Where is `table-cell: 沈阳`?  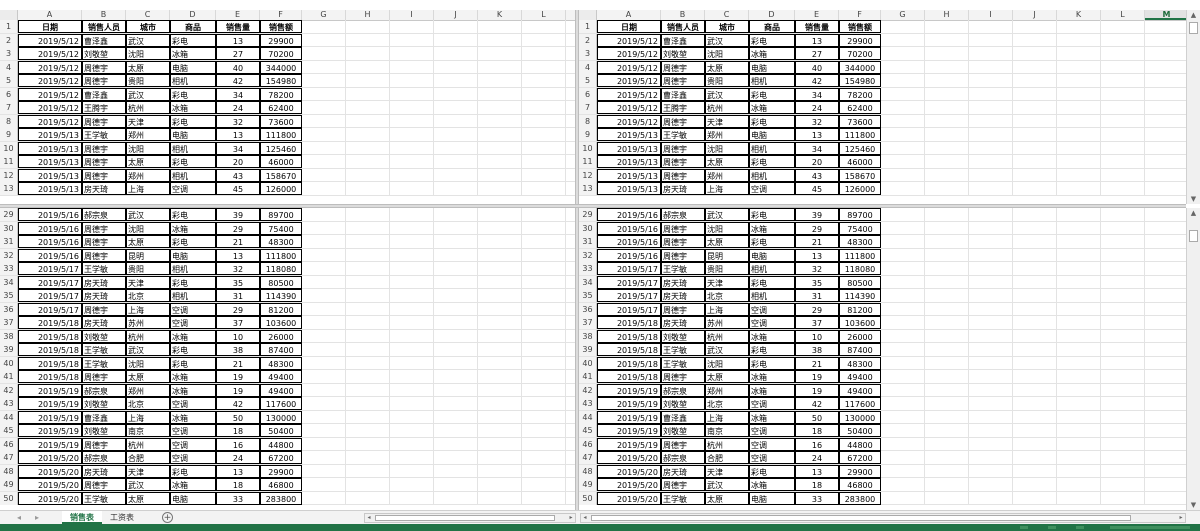 table-cell: 沈阳 is located at coordinates (148, 53).